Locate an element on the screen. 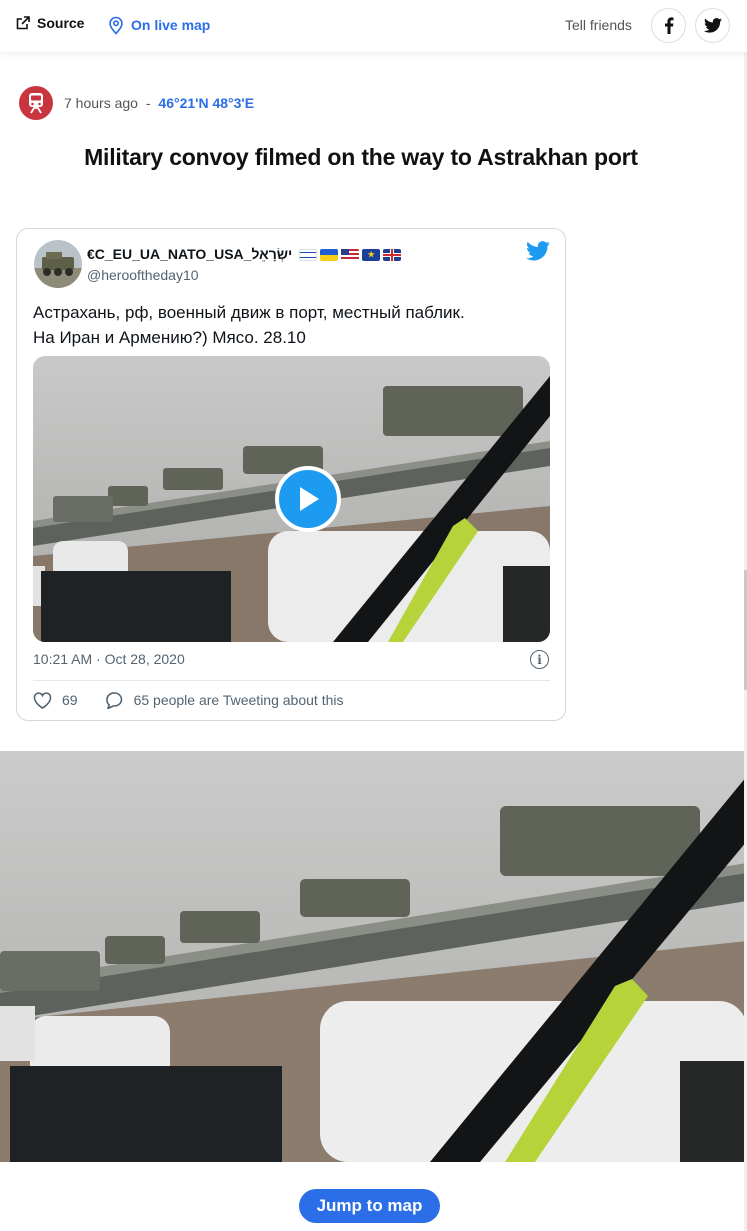  play-button is located at coordinates (308, 499).